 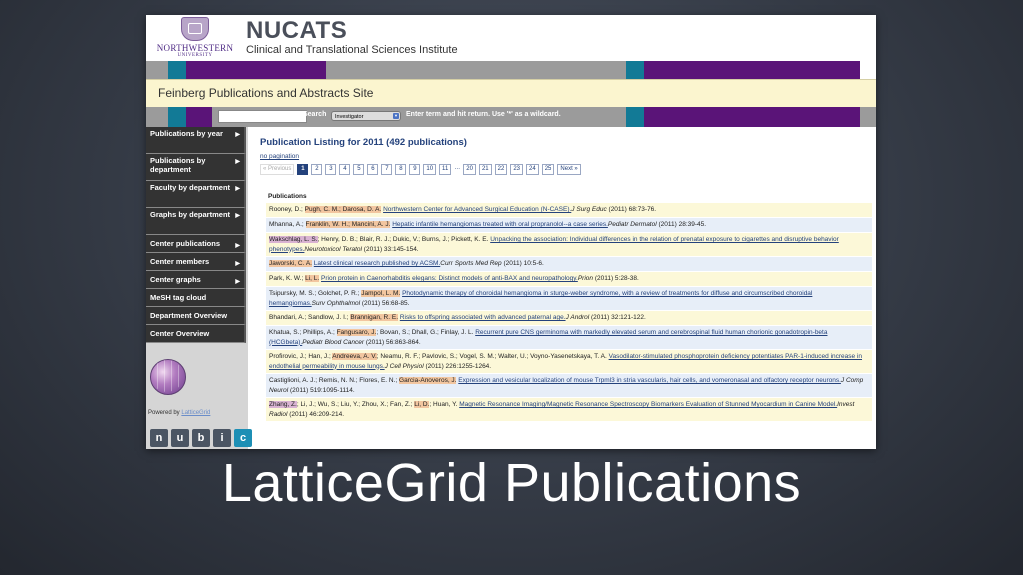 What do you see at coordinates (290, 263) in the screenshot?
I see `pub-highlighted-author: Jaworski, C. A.` at bounding box center [290, 263].